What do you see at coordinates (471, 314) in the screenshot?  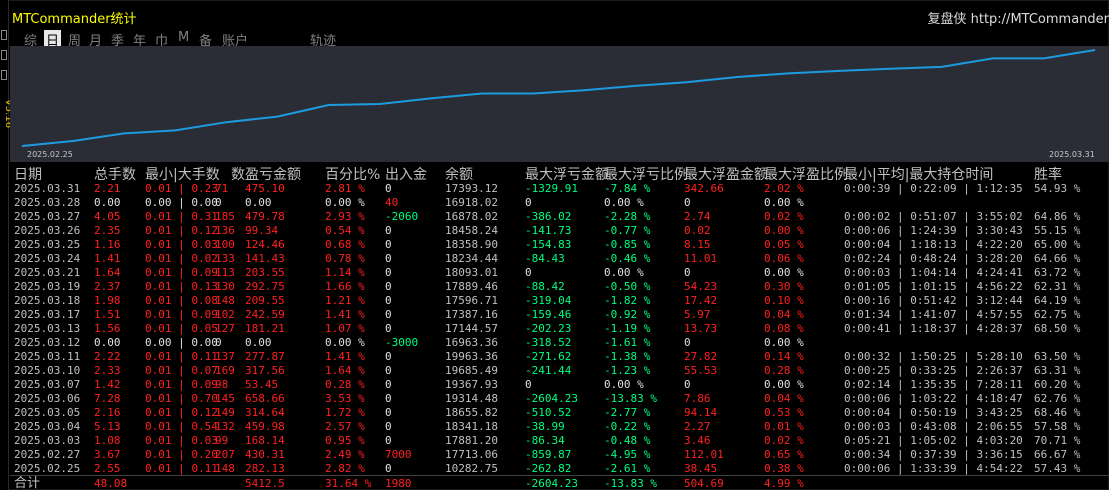 I see `cell-balance: 17387.16` at bounding box center [471, 314].